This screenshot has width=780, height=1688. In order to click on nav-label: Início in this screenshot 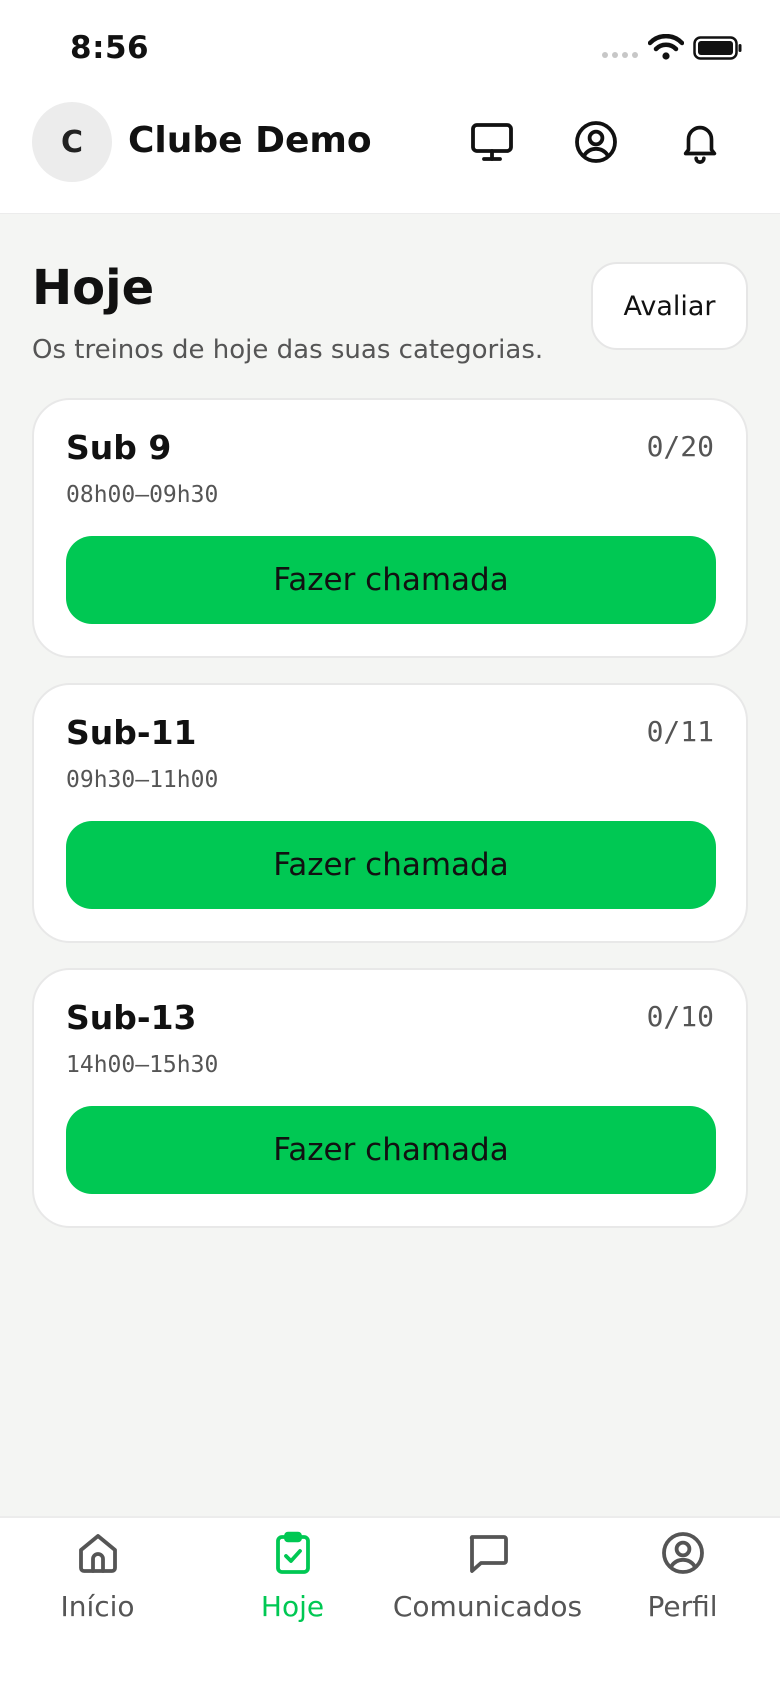, I will do `click(97, 1606)`.